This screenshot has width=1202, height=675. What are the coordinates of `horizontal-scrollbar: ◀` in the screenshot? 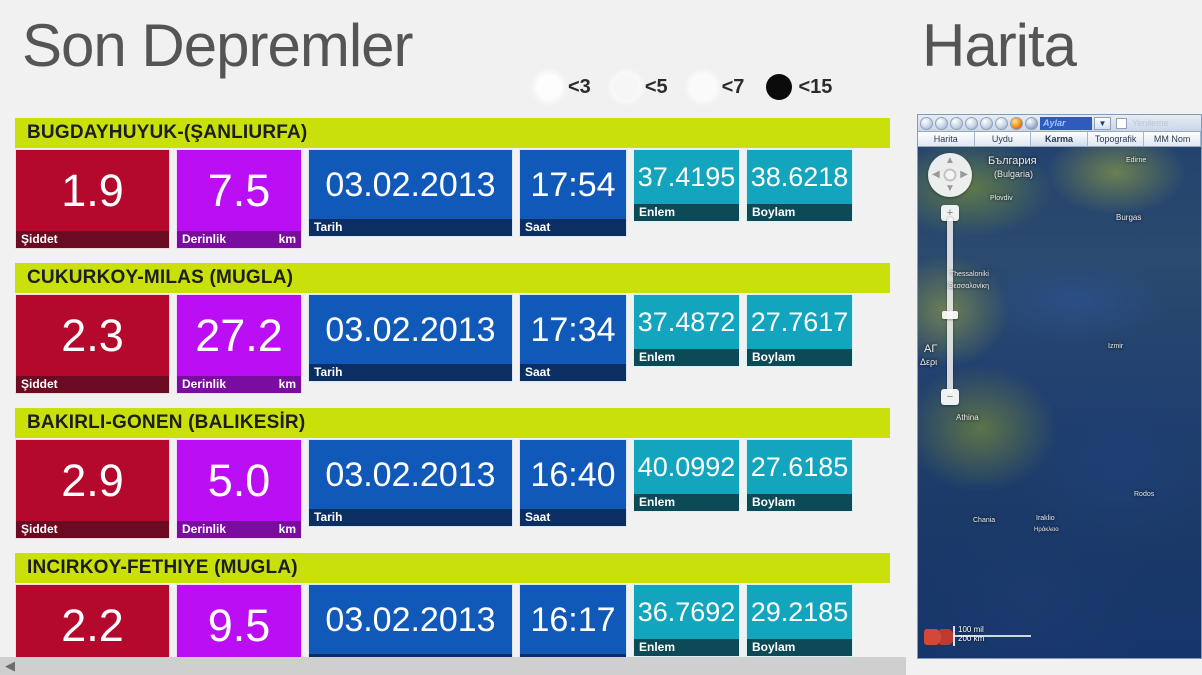 It's located at (453, 666).